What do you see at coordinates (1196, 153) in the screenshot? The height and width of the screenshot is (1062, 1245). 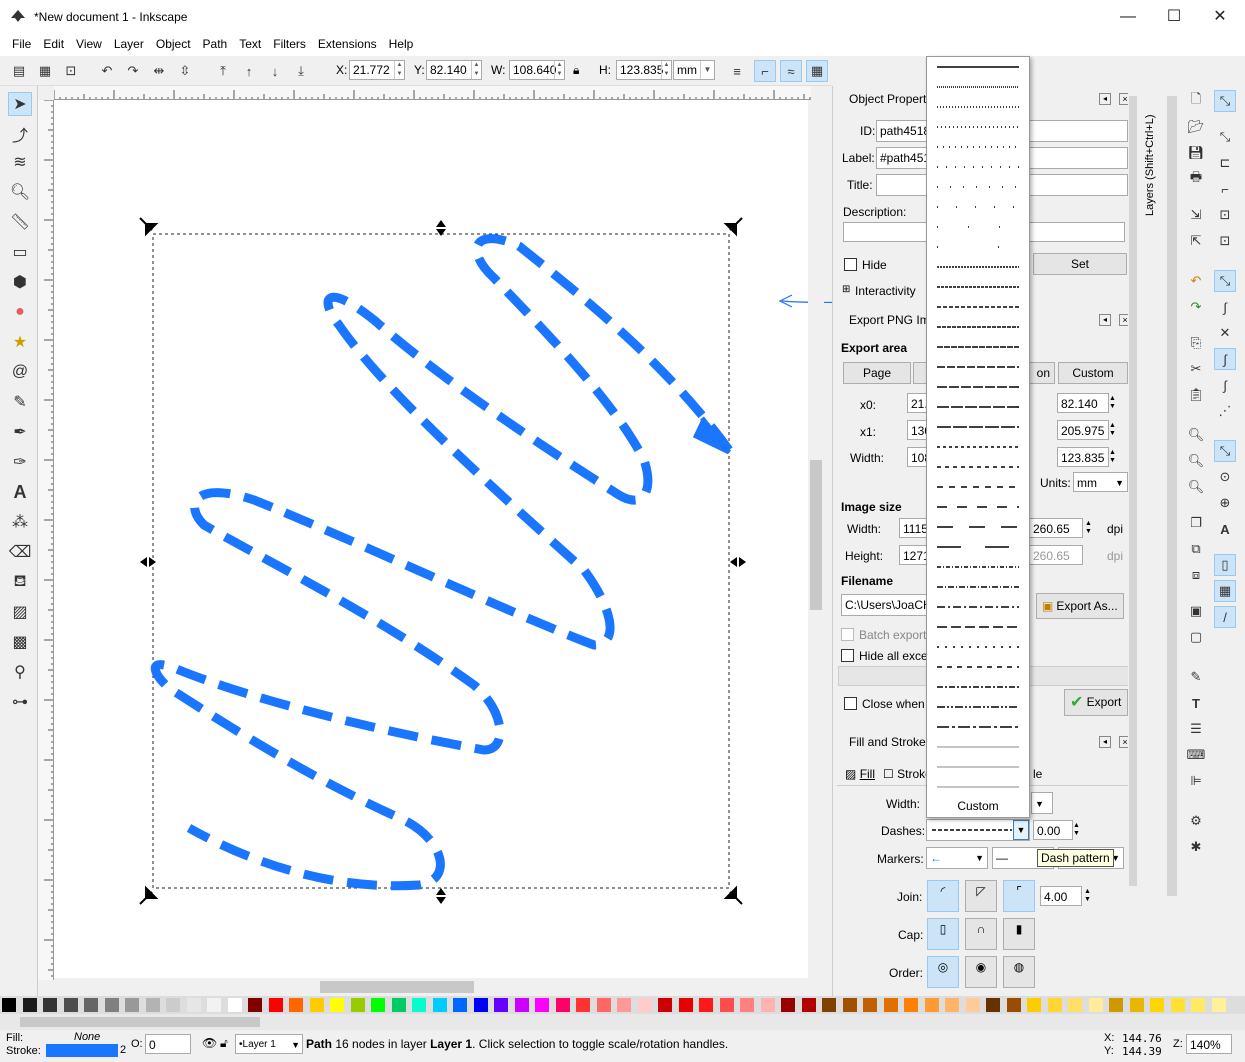 I see `save-icon: 💾︎` at bounding box center [1196, 153].